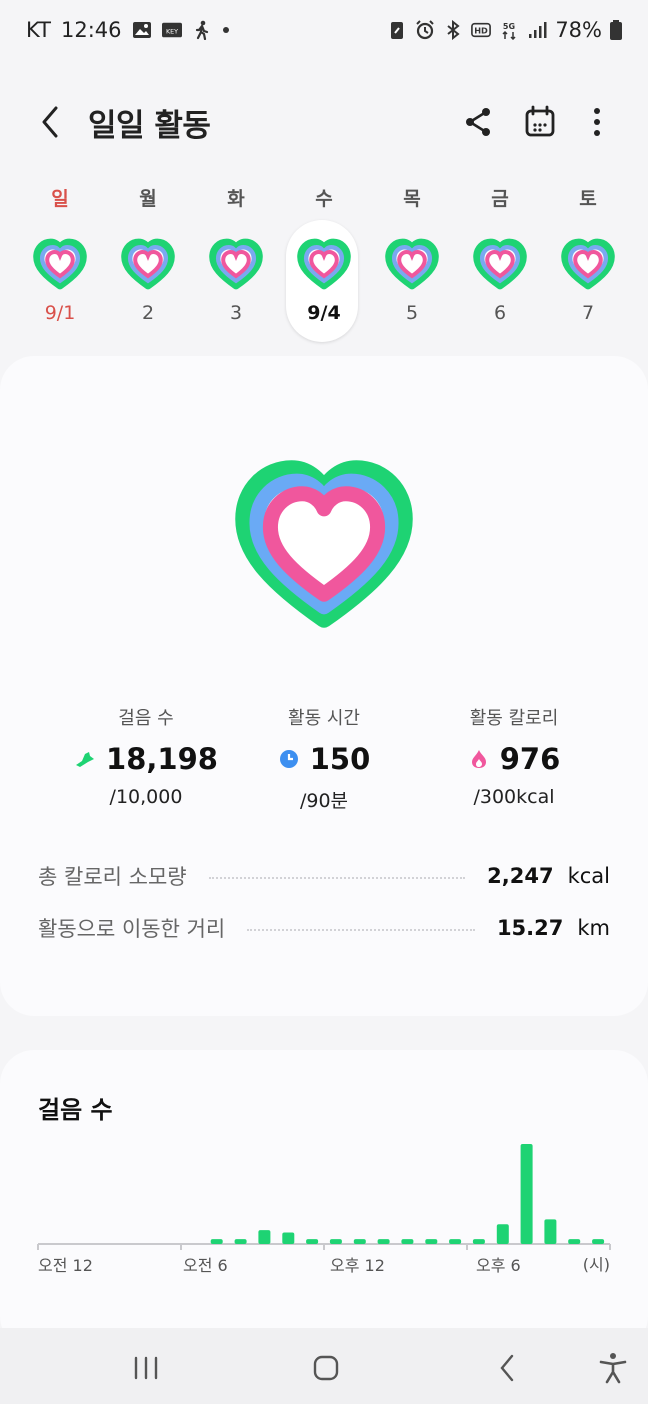 This screenshot has height=1404, width=648. I want to click on 5g-icon: 5G, so click(509, 31).